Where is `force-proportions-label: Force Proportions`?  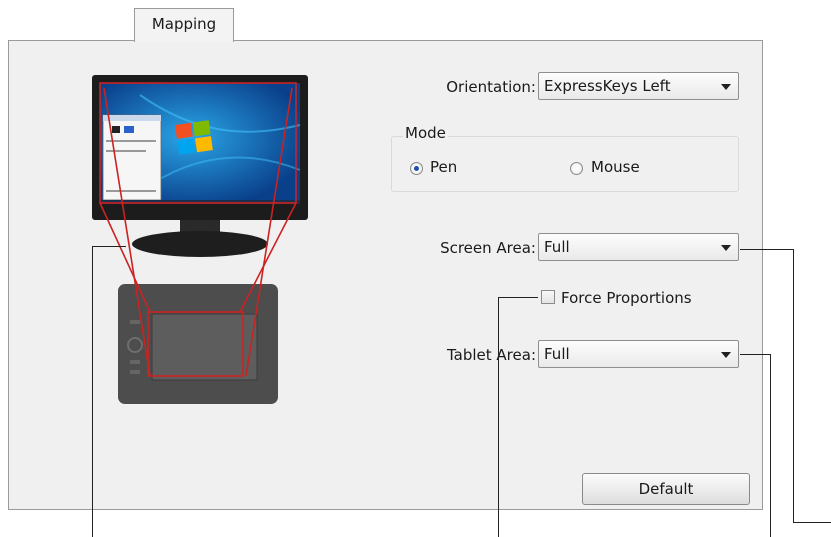
force-proportions-label: Force Proportions is located at coordinates (626, 298).